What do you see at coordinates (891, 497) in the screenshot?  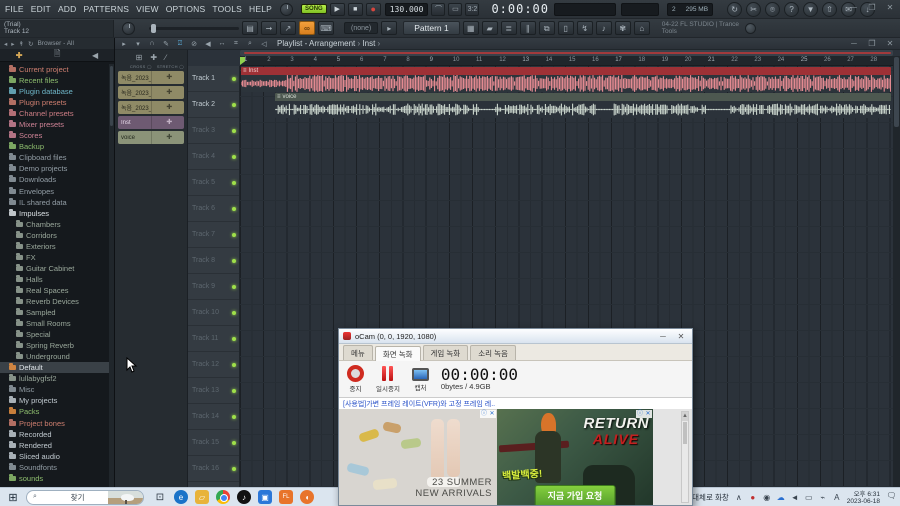 I see `notification-center-icon: 🗨` at bounding box center [891, 497].